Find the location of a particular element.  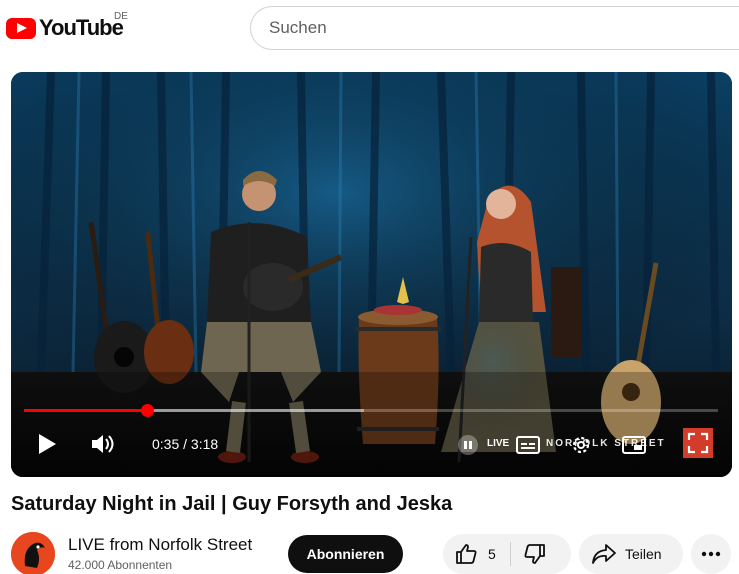

like-button: 5 is located at coordinates (477, 554).